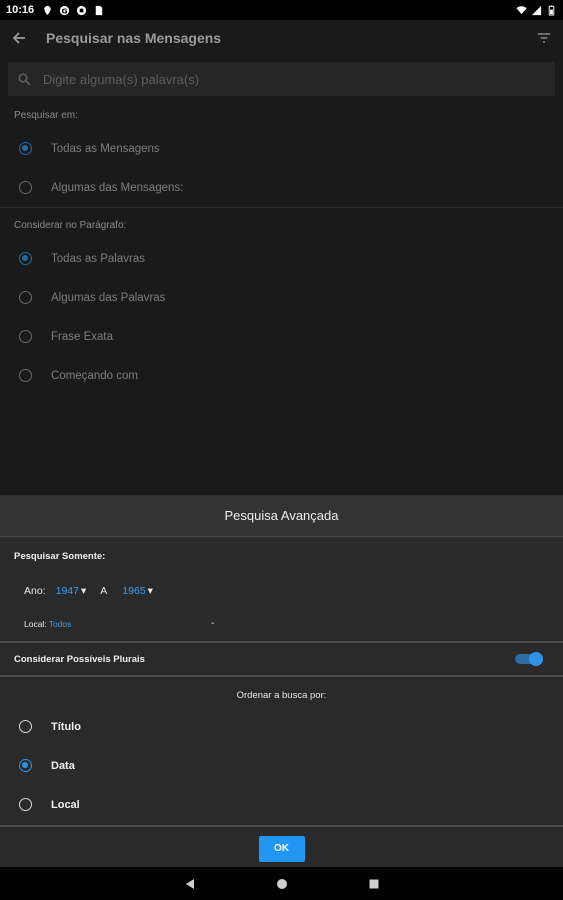 Image resolution: width=563 pixels, height=900 pixels. I want to click on wifi-icon, so click(521, 9).